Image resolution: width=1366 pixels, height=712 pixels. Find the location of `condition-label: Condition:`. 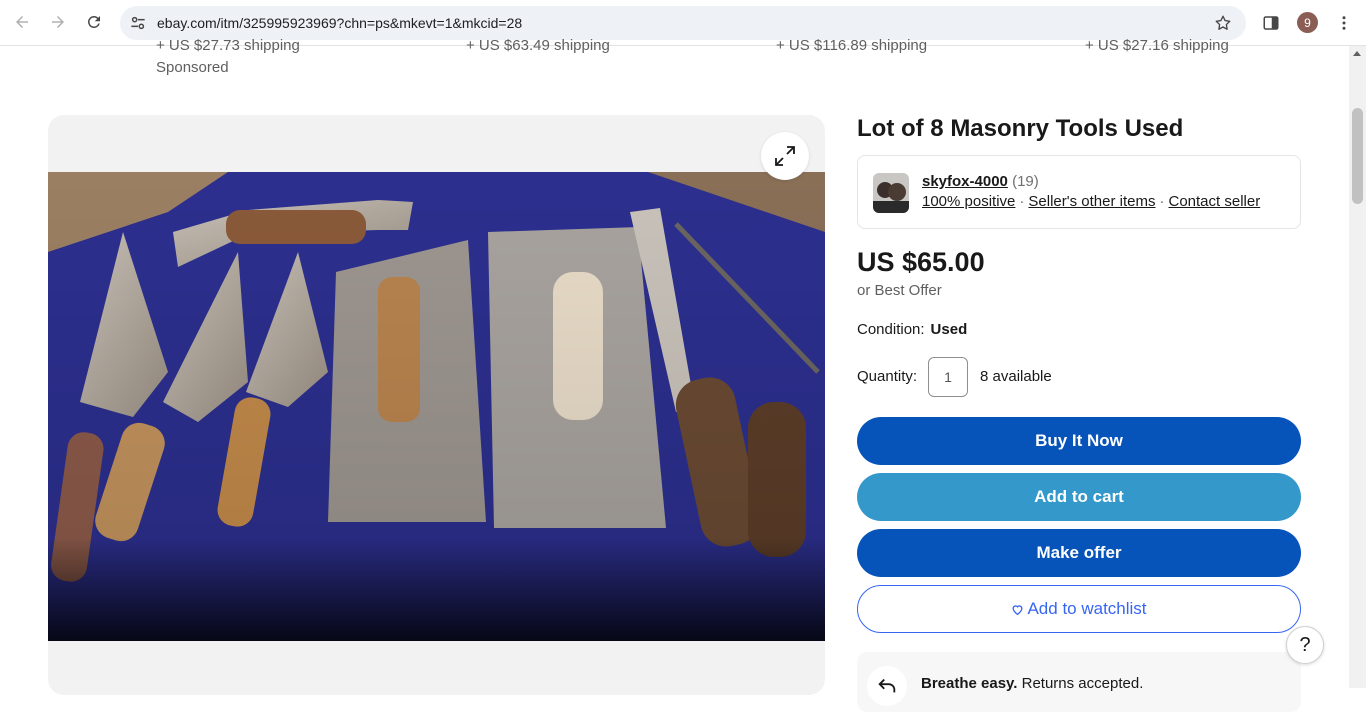

condition-label: Condition: is located at coordinates (891, 329).